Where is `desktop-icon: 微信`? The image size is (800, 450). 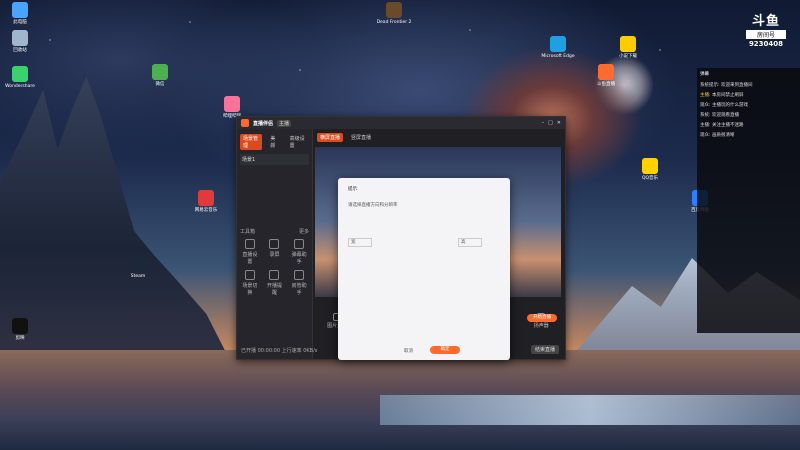
desktop-icon: 微信 is located at coordinates (160, 75).